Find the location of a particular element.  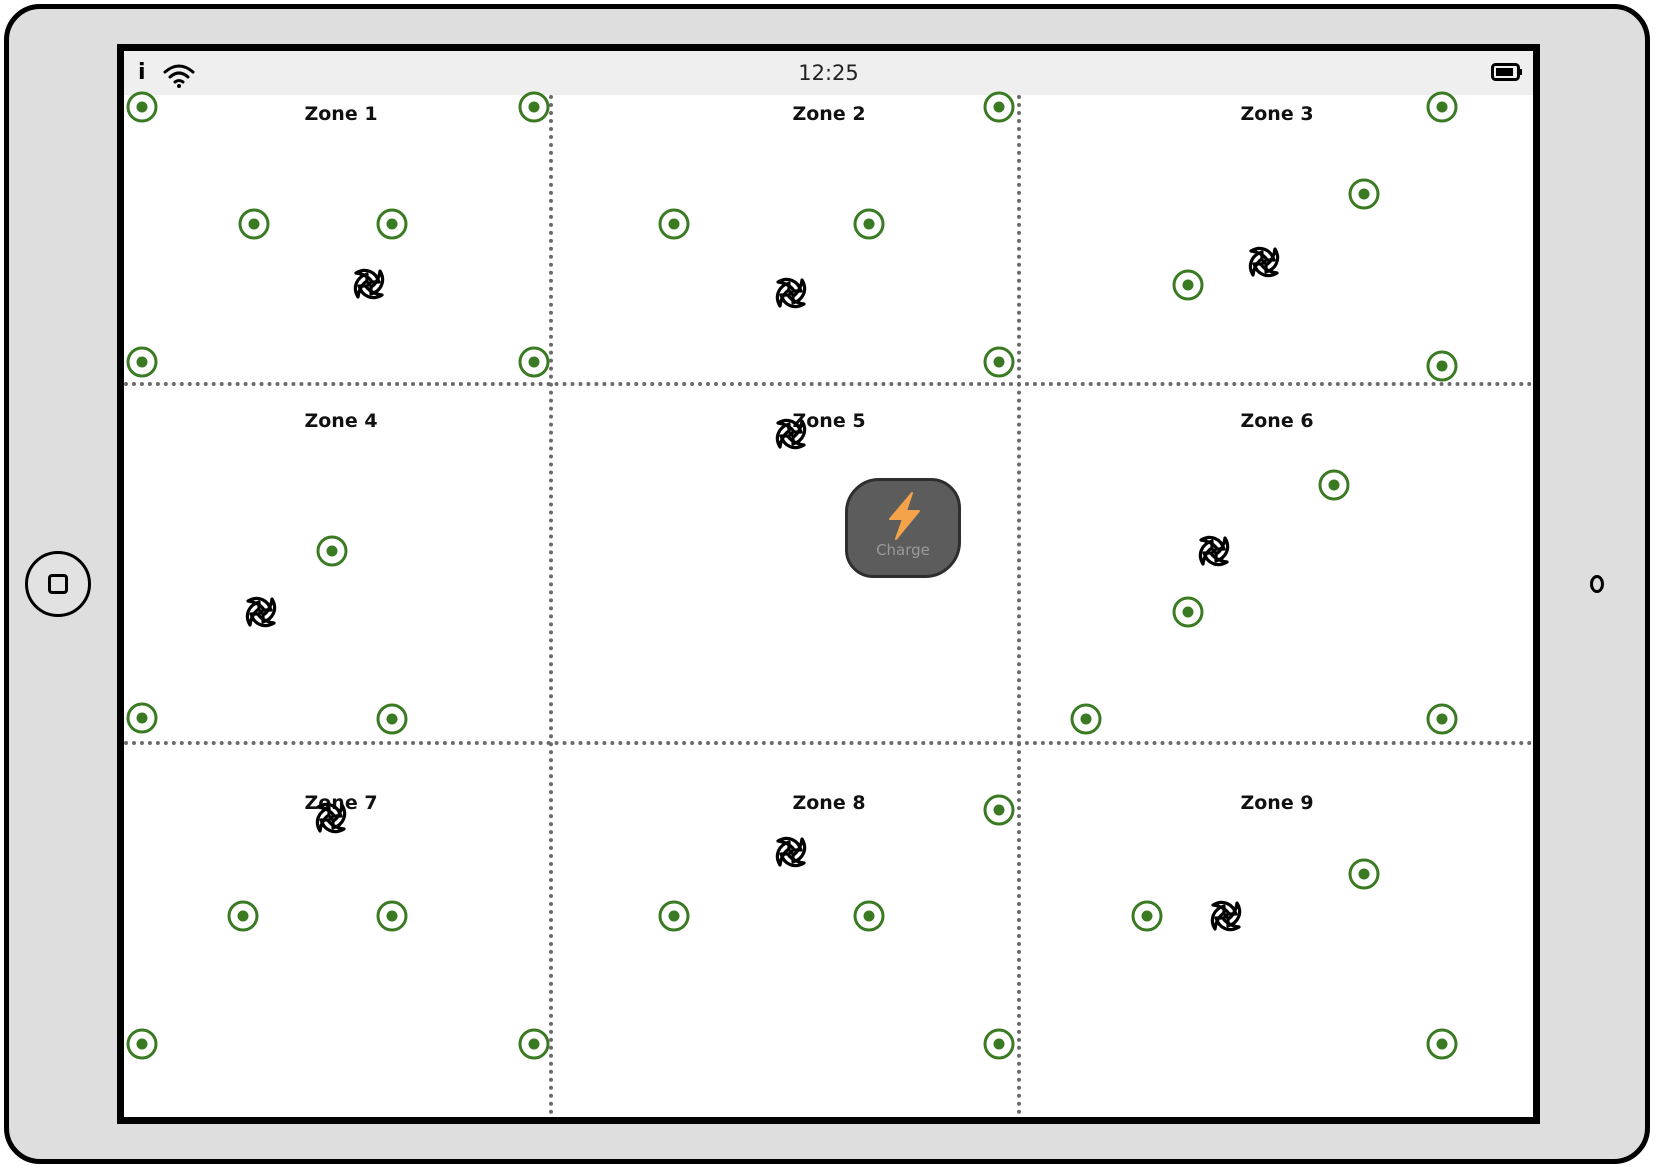

status-time: 12:25 is located at coordinates (828, 73).